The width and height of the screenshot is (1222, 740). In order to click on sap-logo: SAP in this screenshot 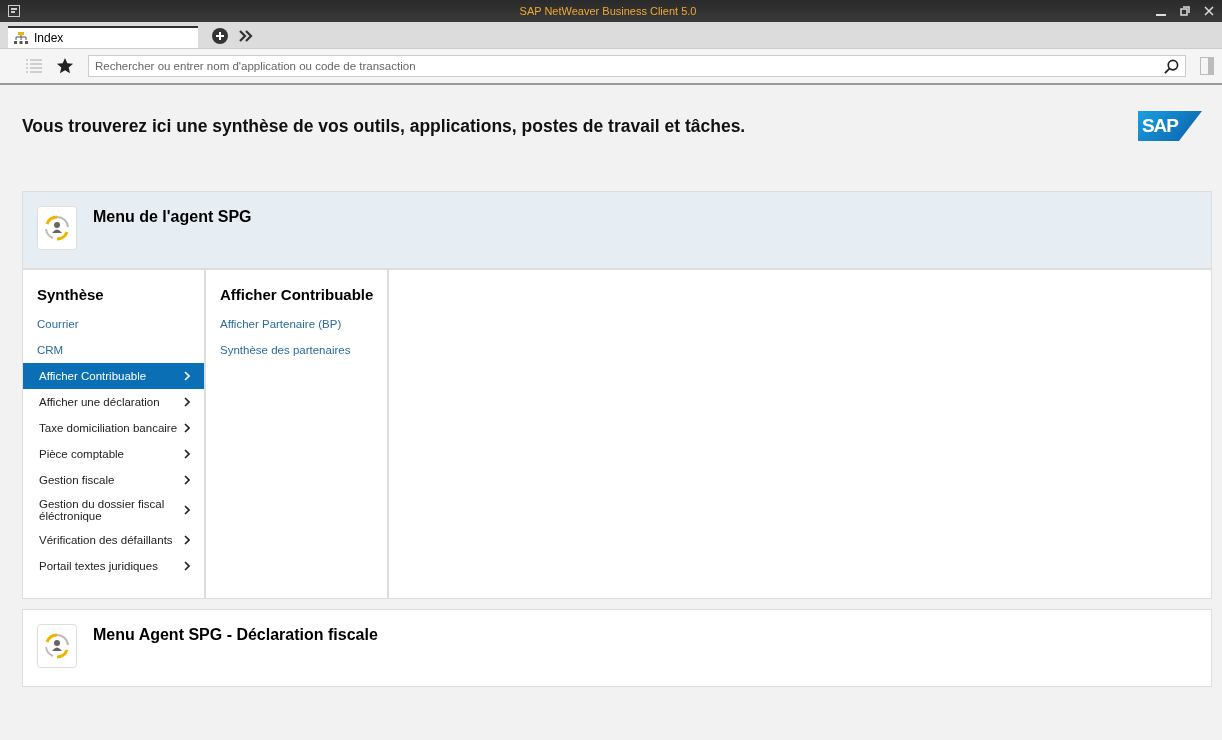, I will do `click(1169, 126)`.